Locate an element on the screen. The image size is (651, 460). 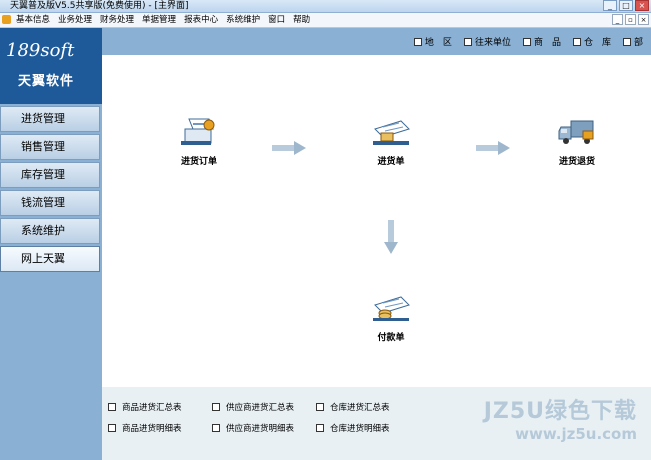
report-warehouse-detail: 仓库进货明细表 is located at coordinates (366, 428).